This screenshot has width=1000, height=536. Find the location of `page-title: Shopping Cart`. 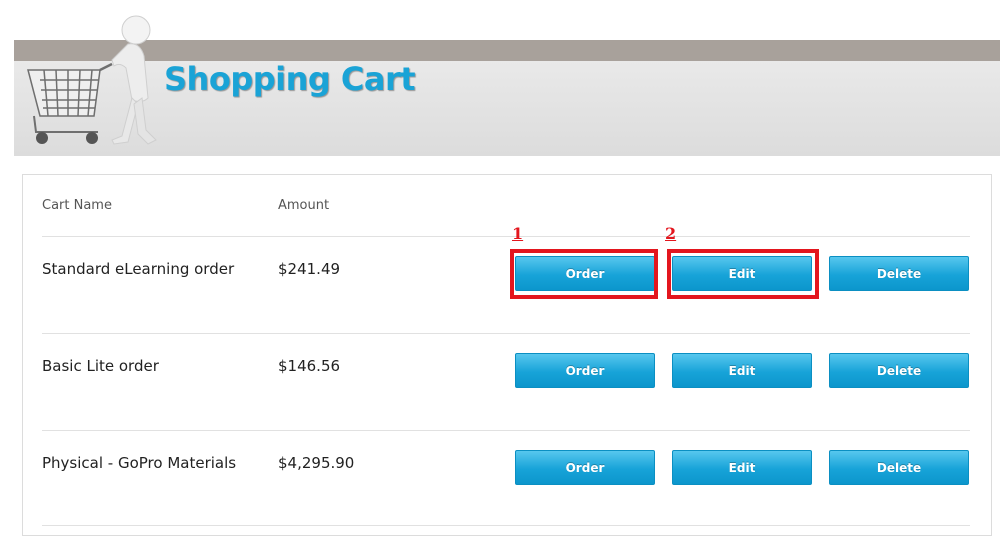

page-title: Shopping Cart is located at coordinates (290, 79).